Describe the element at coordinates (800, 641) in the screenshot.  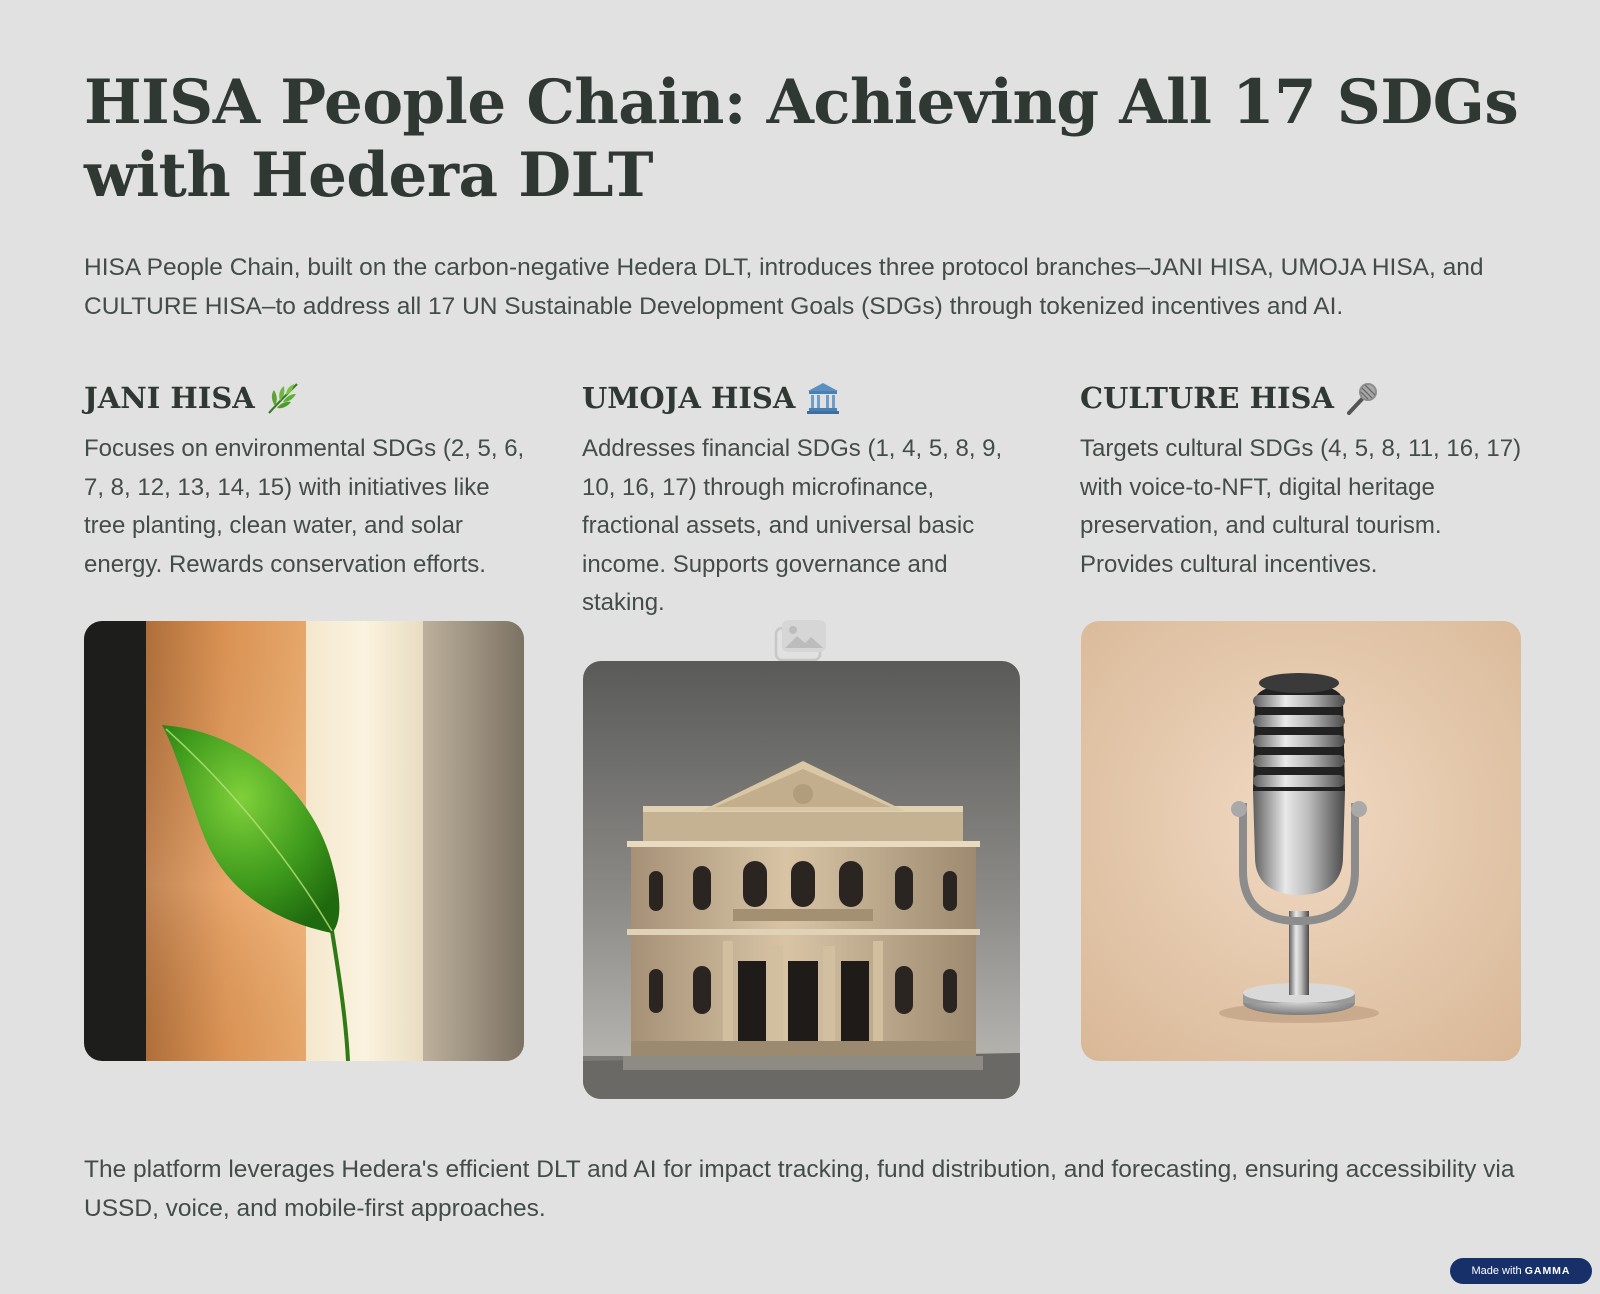
I see `image-placeholder-icon` at that location.